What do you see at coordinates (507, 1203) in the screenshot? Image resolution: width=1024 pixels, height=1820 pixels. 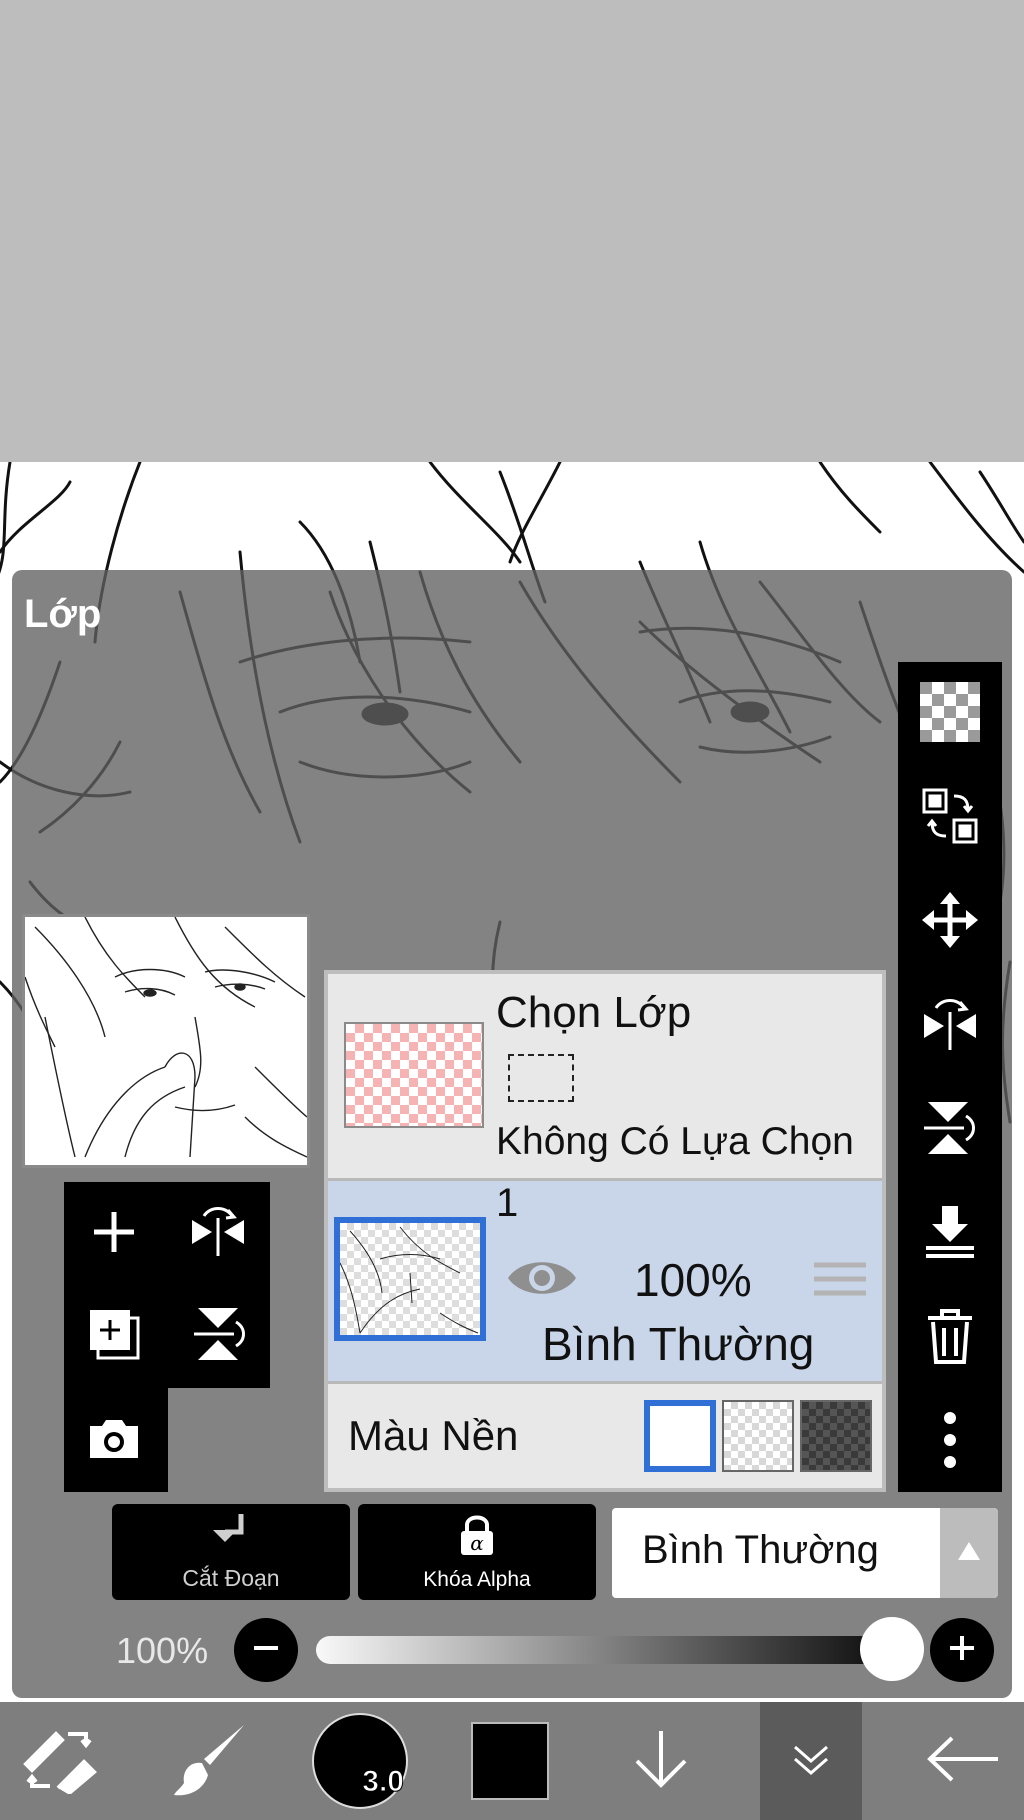 I see `layer-name: 1` at bounding box center [507, 1203].